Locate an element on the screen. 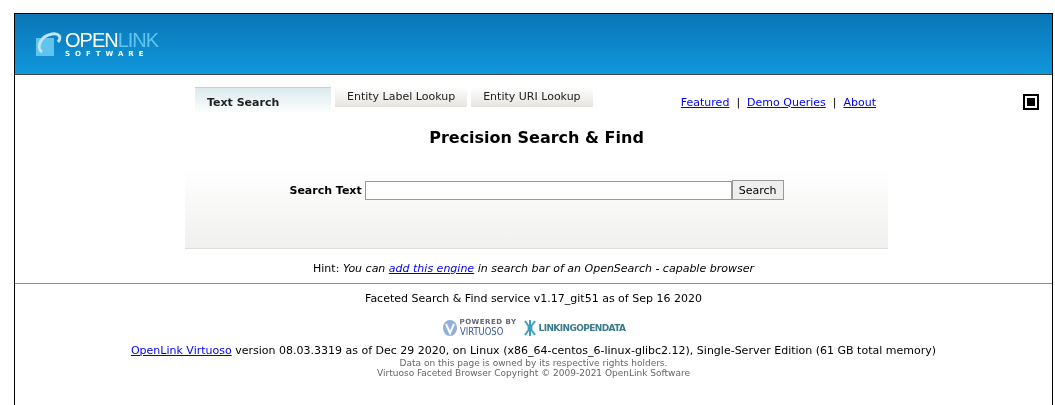  search-field is located at coordinates (548, 190).